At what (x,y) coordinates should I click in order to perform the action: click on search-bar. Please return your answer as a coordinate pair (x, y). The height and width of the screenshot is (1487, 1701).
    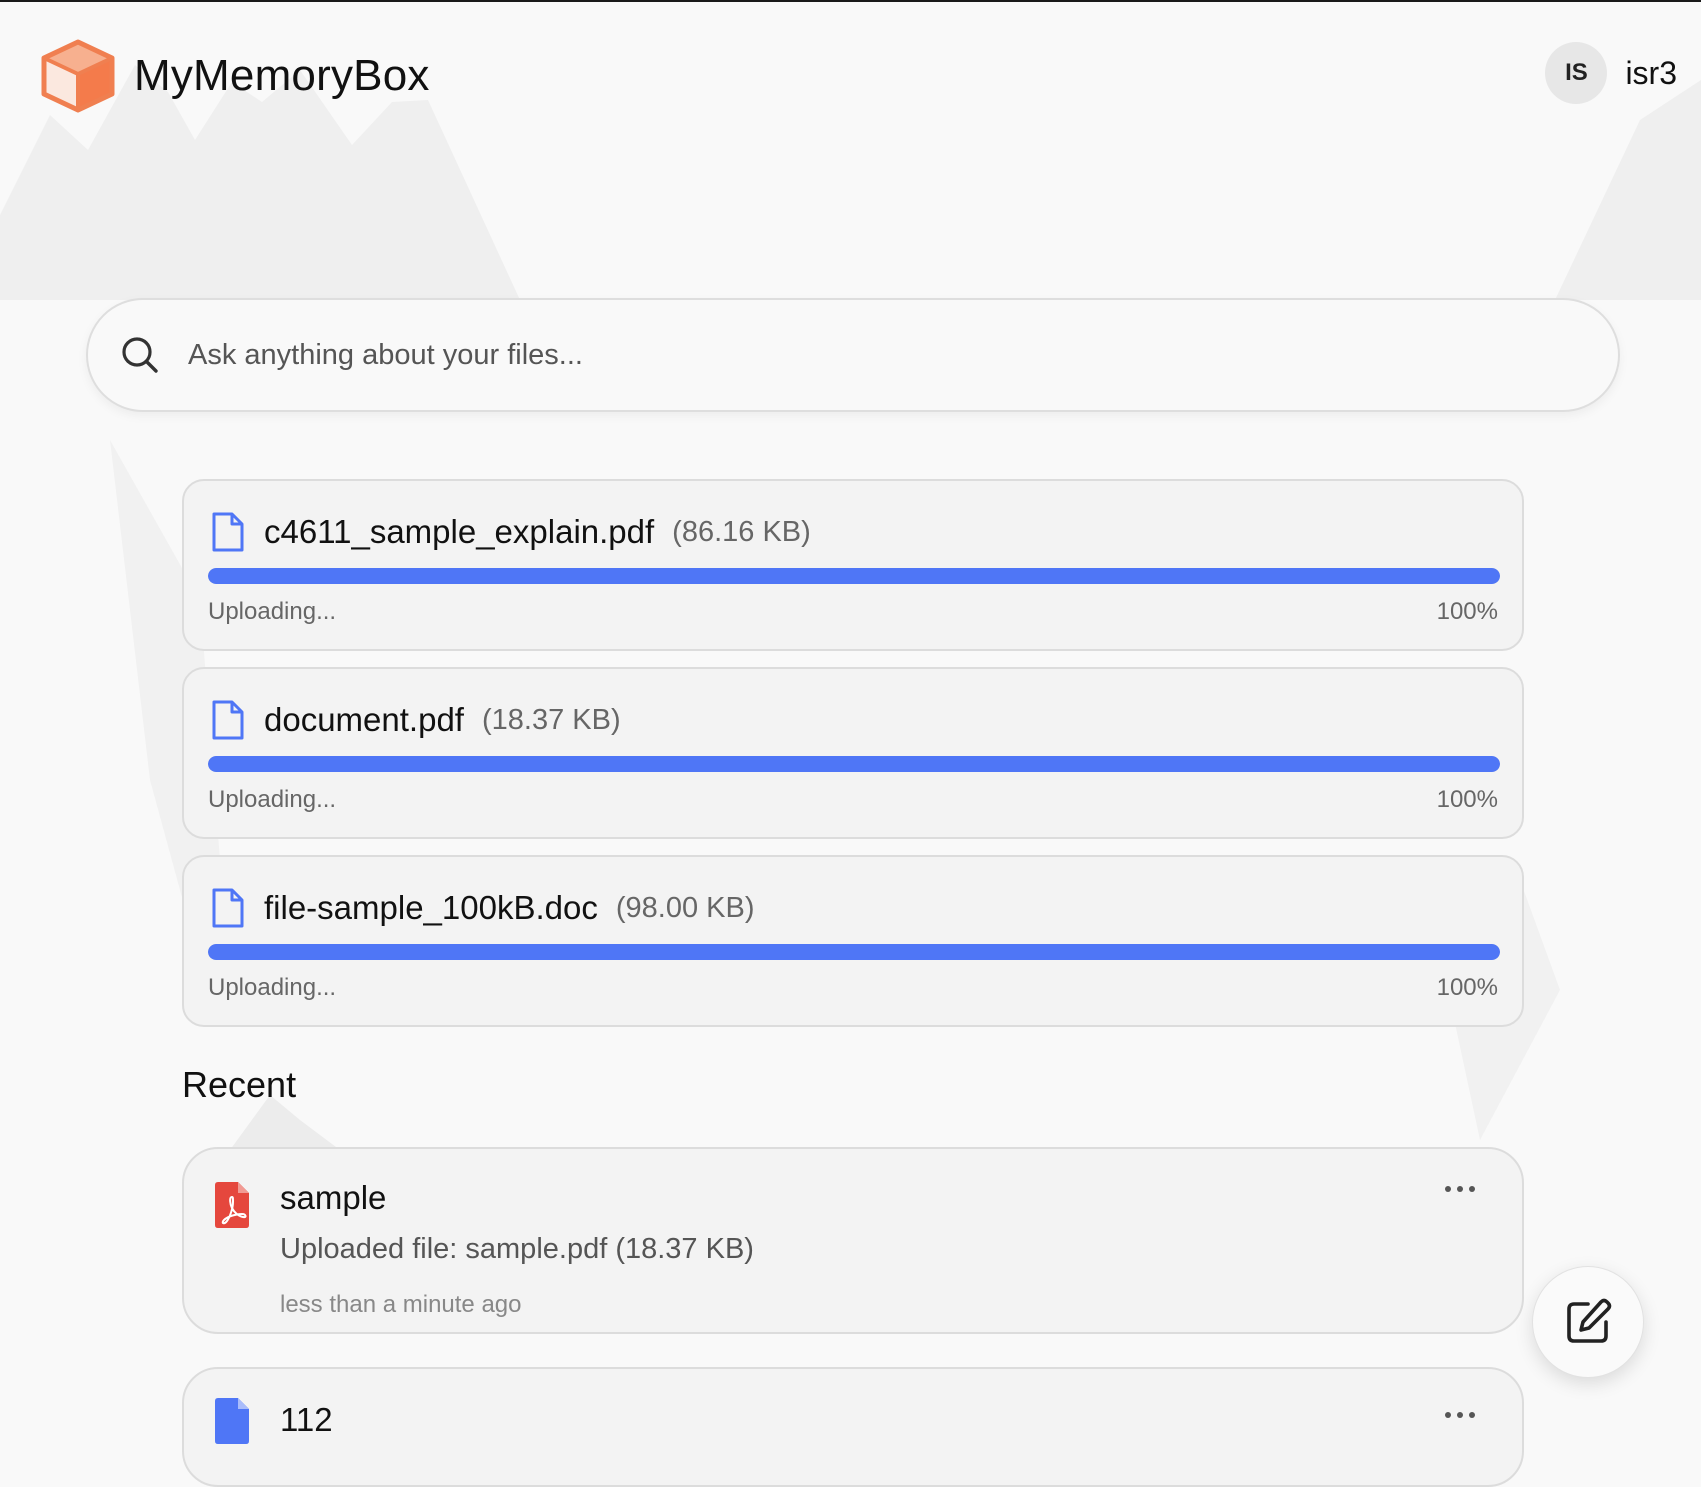
    Looking at the image, I should click on (853, 355).